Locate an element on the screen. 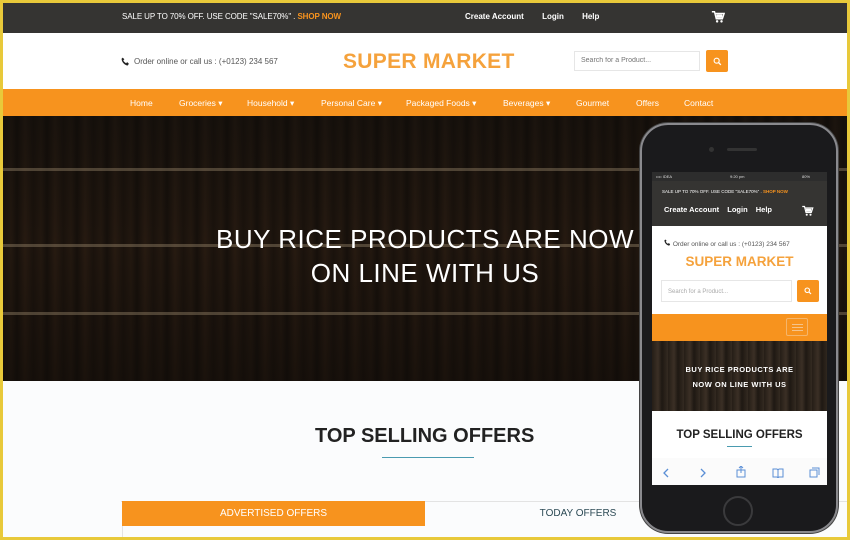  status-time: 9:20 pm is located at coordinates (737, 176).